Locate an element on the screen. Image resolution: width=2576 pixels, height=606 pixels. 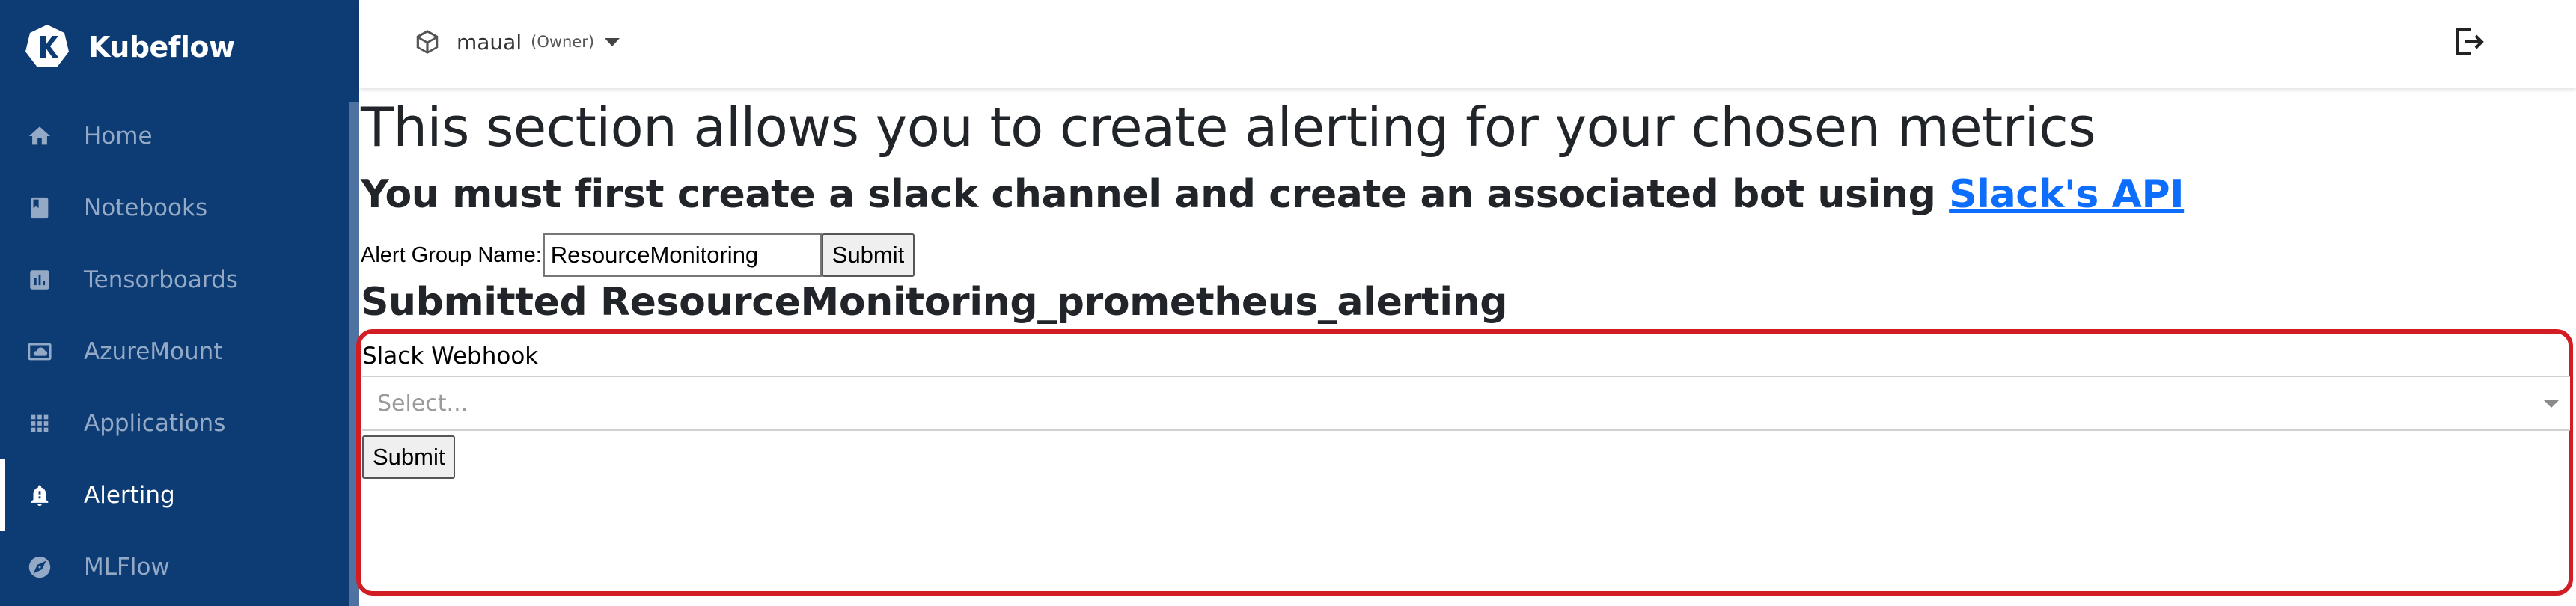
slack-api-link: Slack's API is located at coordinates (2066, 194).